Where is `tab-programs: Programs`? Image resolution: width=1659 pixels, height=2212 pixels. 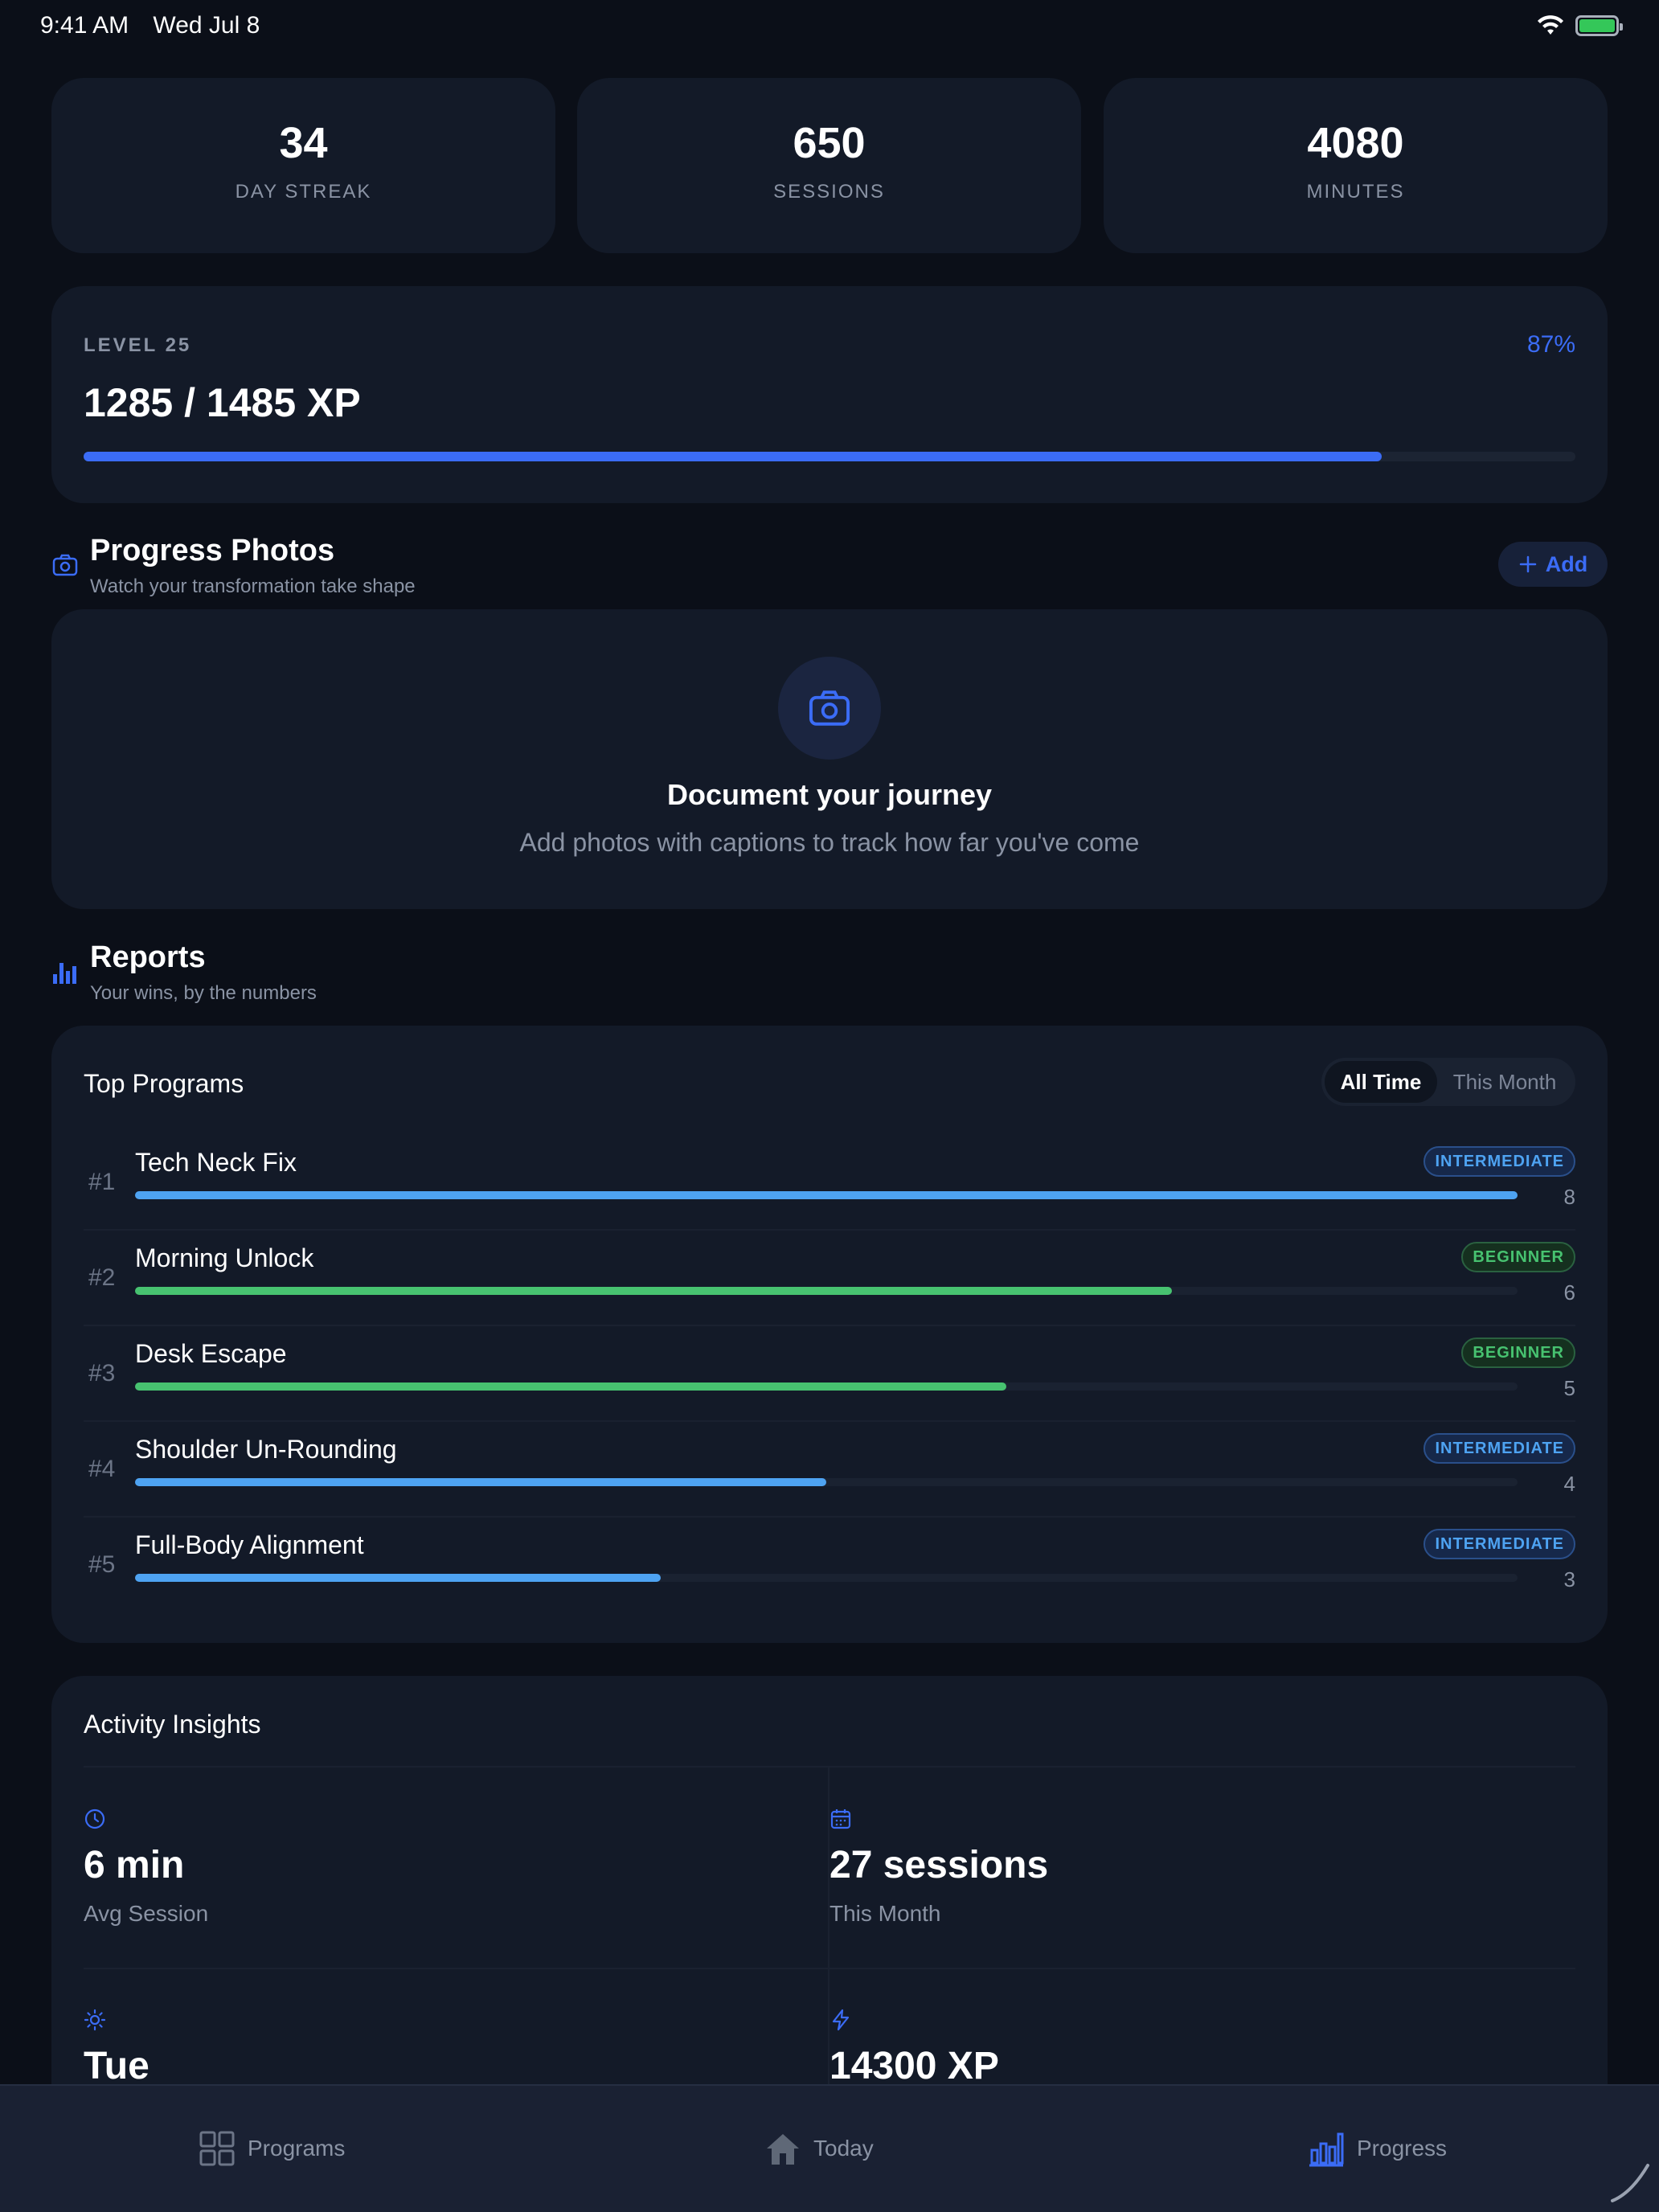
tab-programs: Programs is located at coordinates (271, 2148).